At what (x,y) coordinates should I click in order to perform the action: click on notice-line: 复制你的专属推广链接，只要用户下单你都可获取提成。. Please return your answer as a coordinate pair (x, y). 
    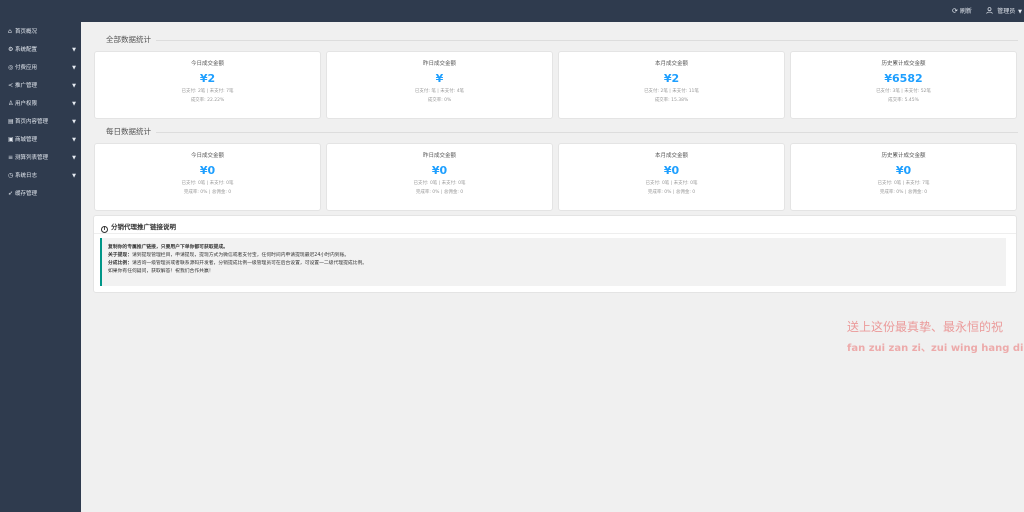
    Looking at the image, I should click on (557, 248).